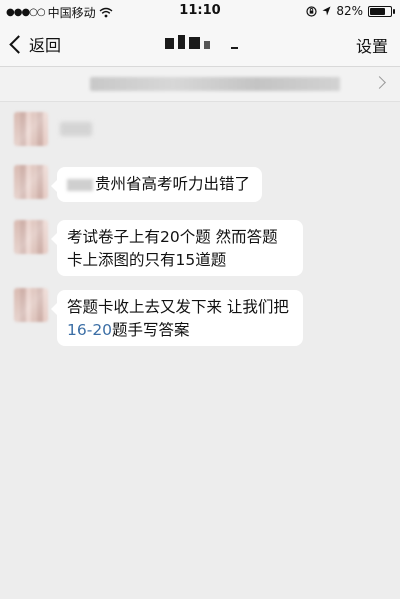 Image resolution: width=400 pixels, height=599 pixels. What do you see at coordinates (178, 307) in the screenshot?
I see `message-text-line1: 答题卡收上去又发下来 让我们把` at bounding box center [178, 307].